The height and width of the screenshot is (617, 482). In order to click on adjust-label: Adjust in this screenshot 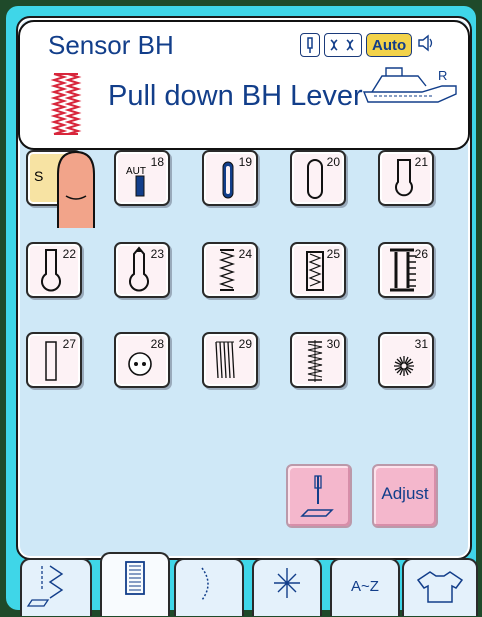, I will do `click(405, 493)`.